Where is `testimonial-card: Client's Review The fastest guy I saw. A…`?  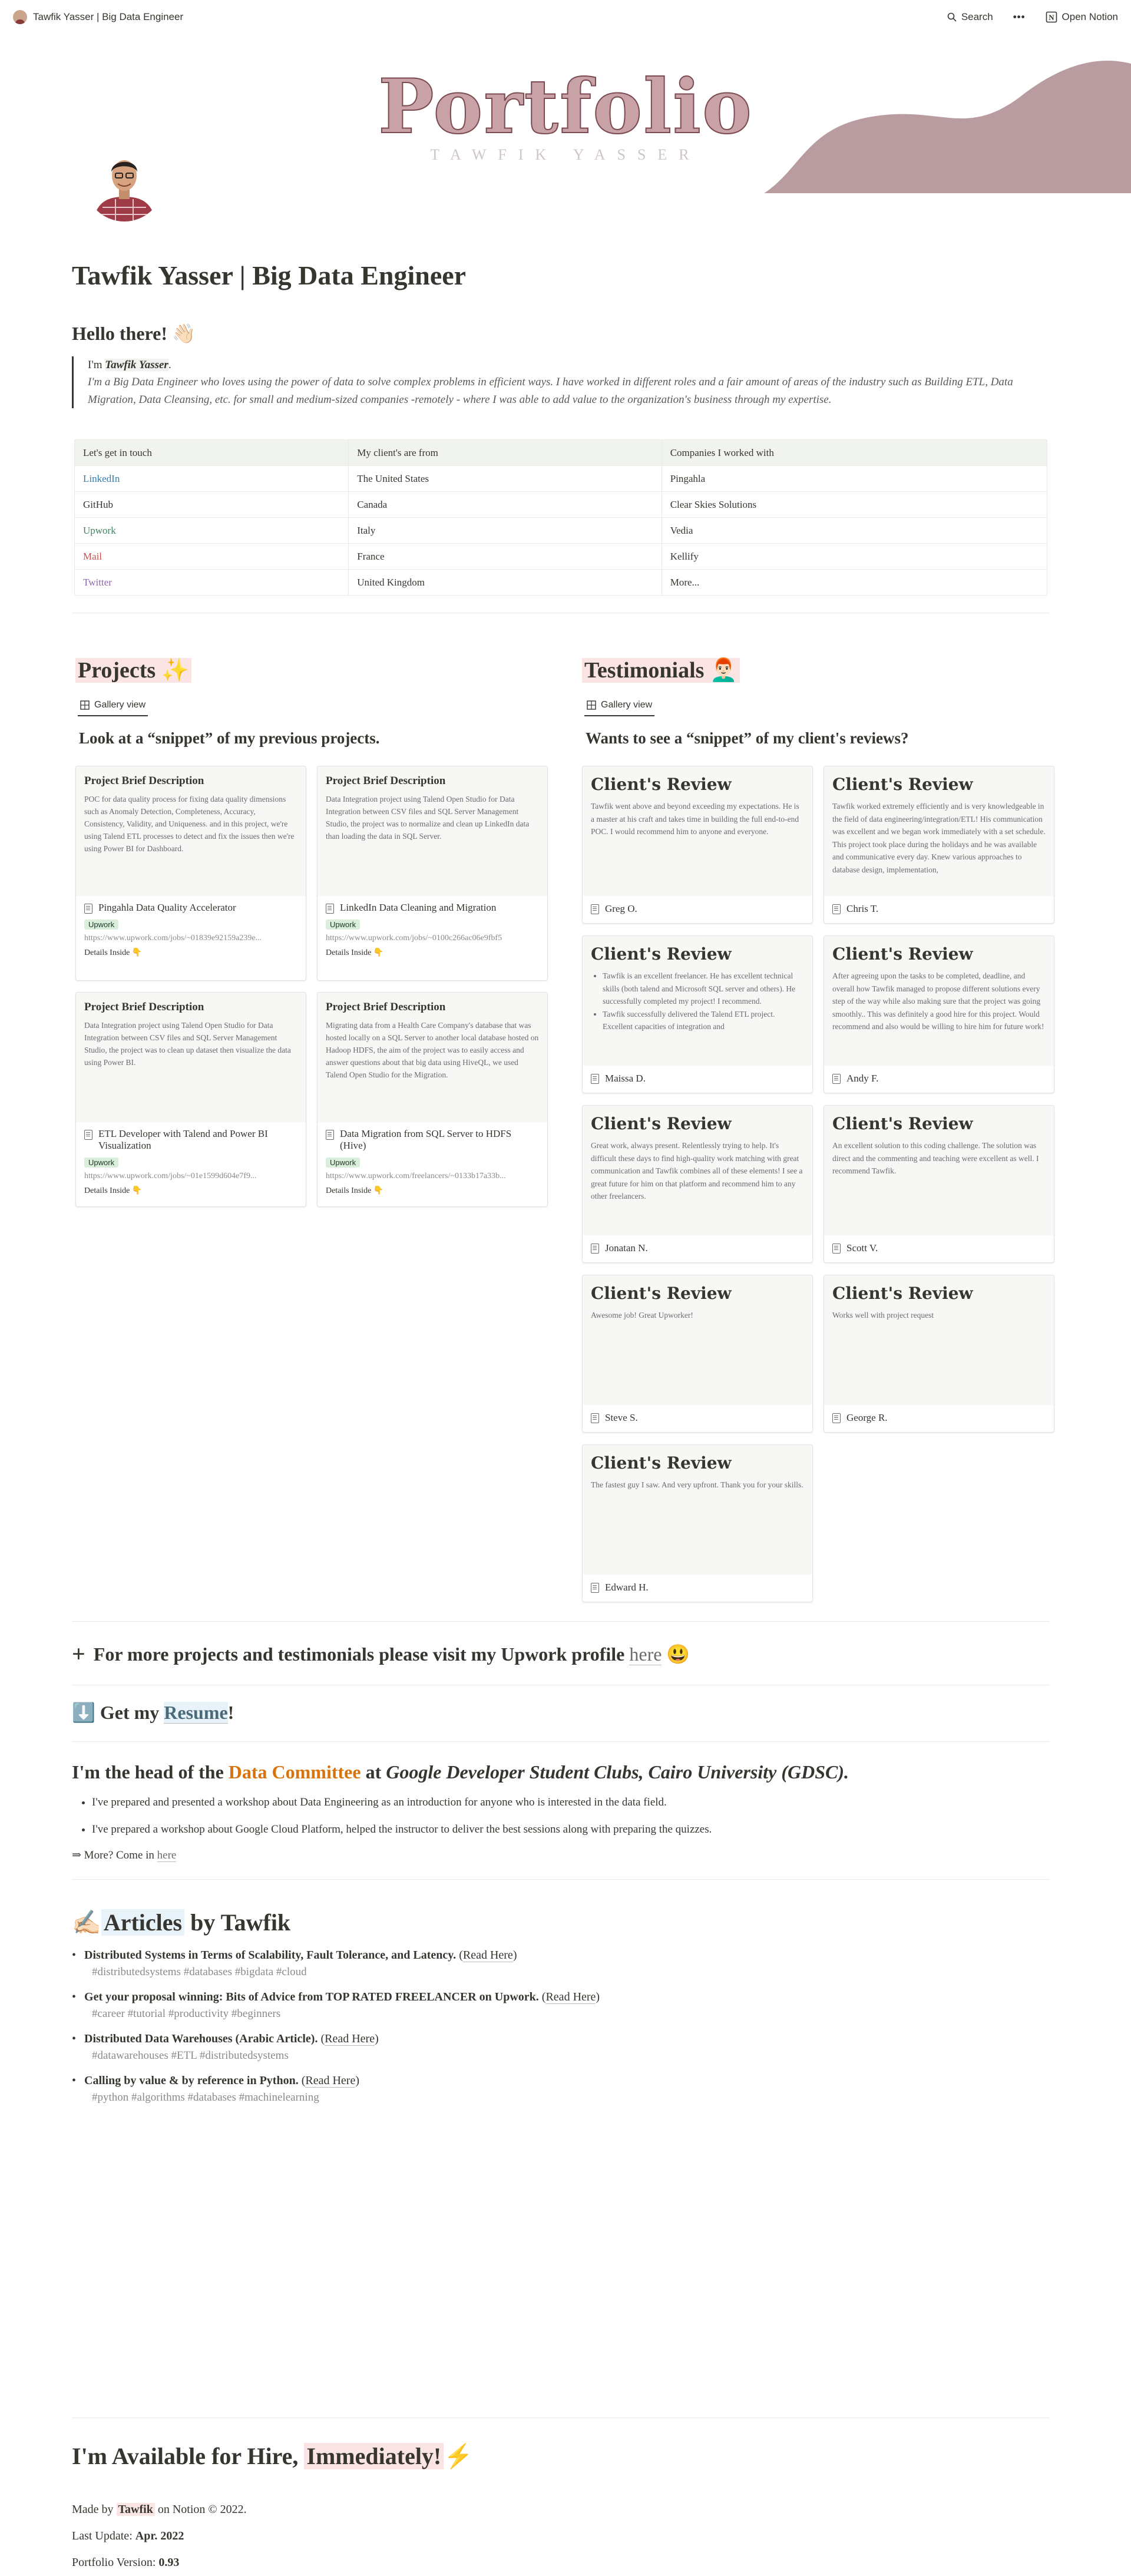
testimonial-card: Client's Review The fastest guy I saw. A… is located at coordinates (698, 1523).